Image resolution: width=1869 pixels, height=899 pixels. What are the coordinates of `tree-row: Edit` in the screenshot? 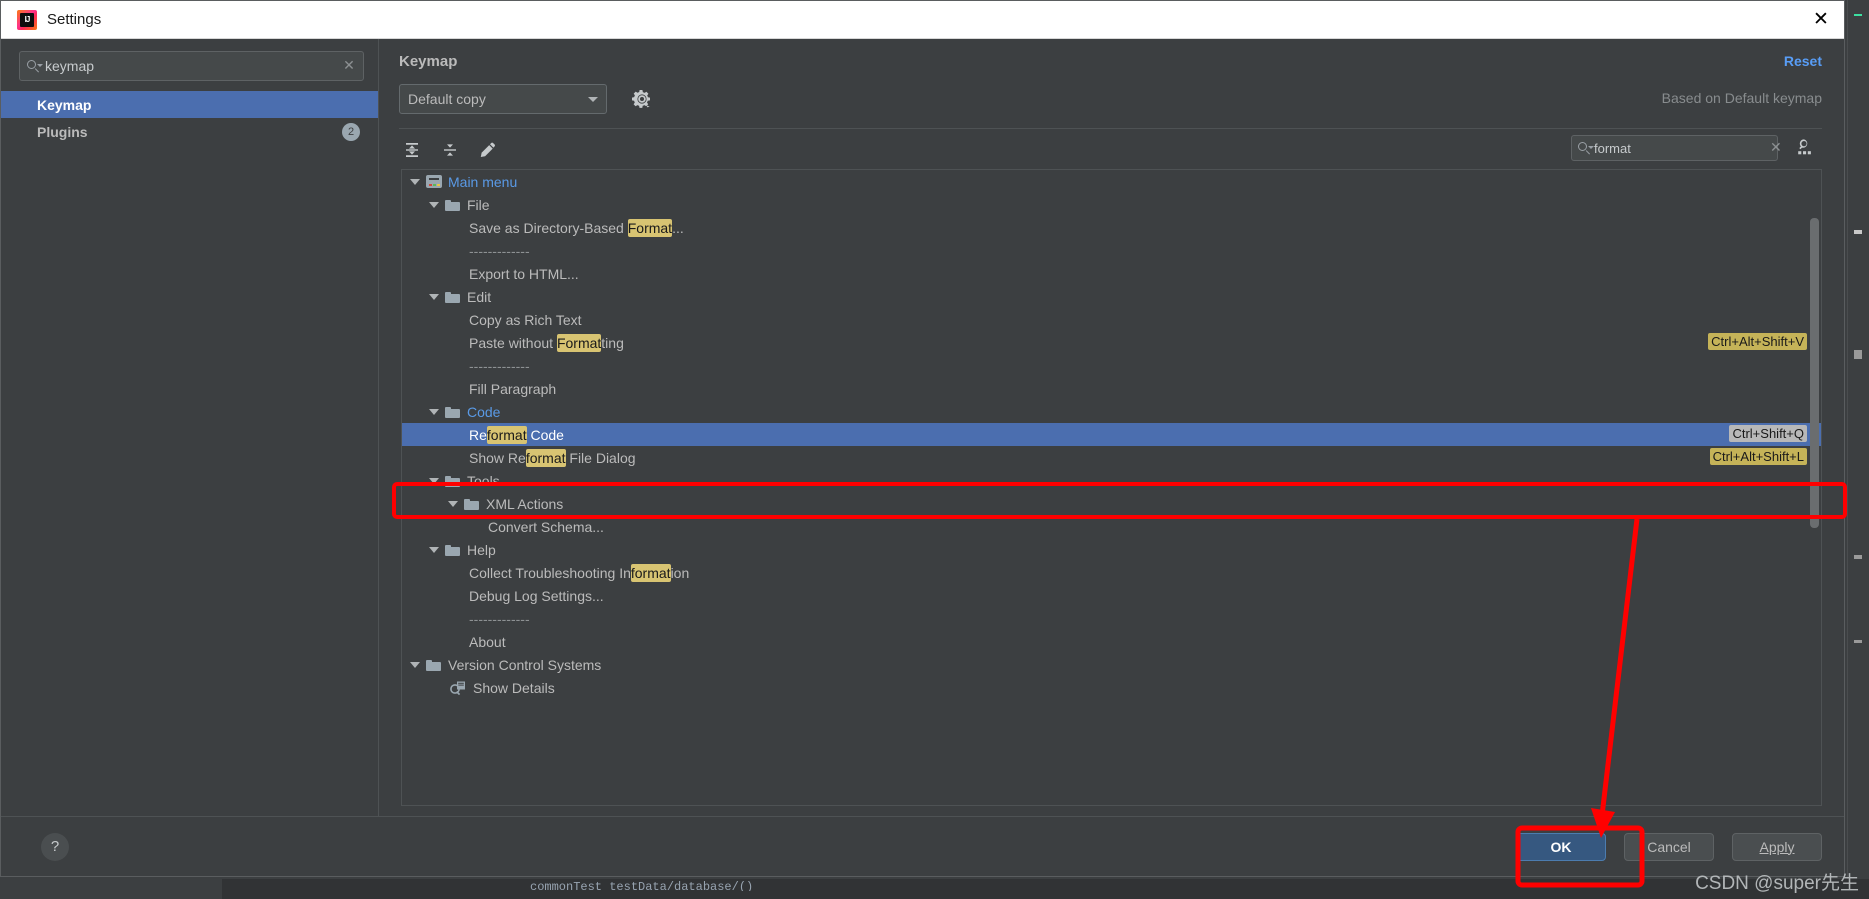 It's located at (1111, 296).